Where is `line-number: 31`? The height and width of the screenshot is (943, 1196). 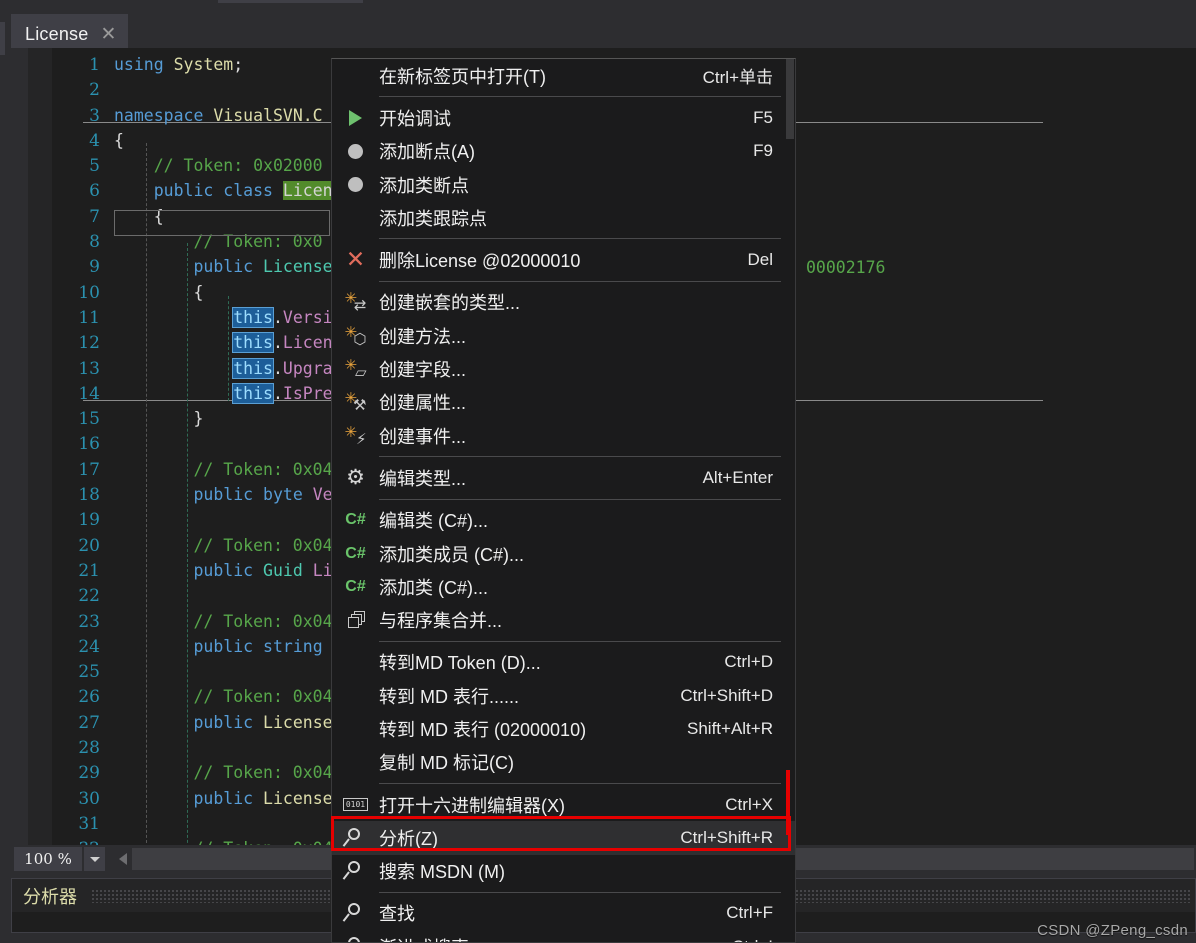 line-number: 31 is located at coordinates (89, 823).